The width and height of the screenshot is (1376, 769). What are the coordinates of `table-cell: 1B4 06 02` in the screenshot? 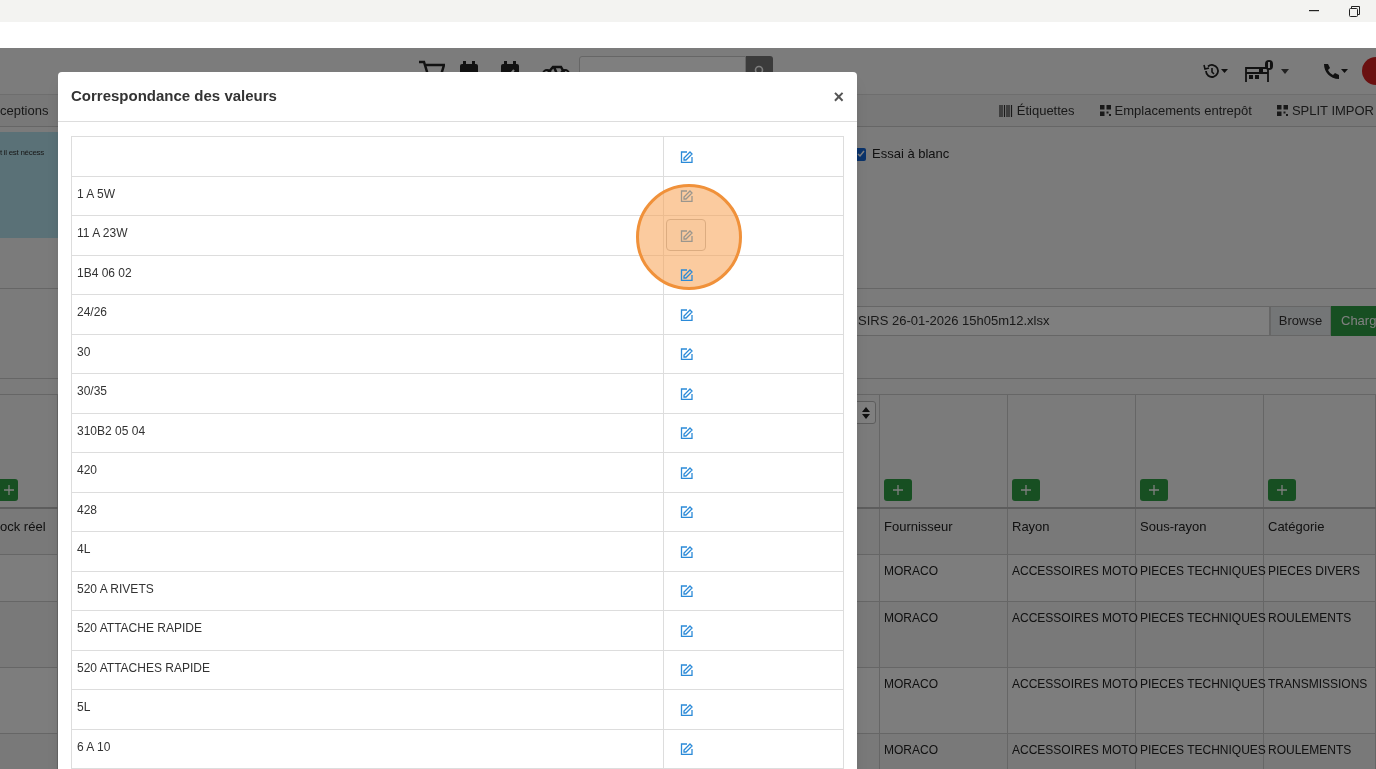 It's located at (368, 274).